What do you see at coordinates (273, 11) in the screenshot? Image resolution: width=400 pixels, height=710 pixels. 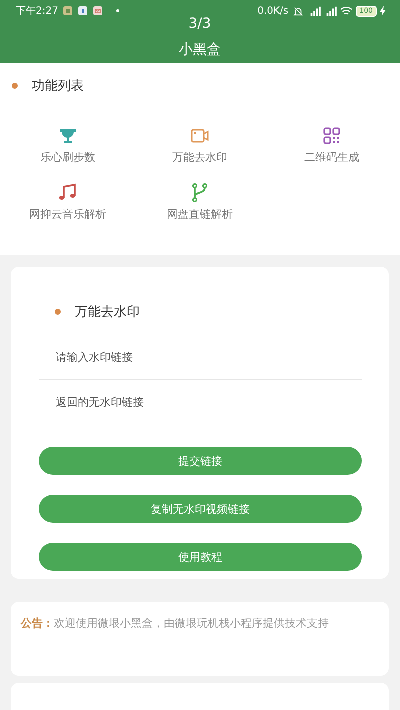 I see `network-speed: 0.0K/s` at bounding box center [273, 11].